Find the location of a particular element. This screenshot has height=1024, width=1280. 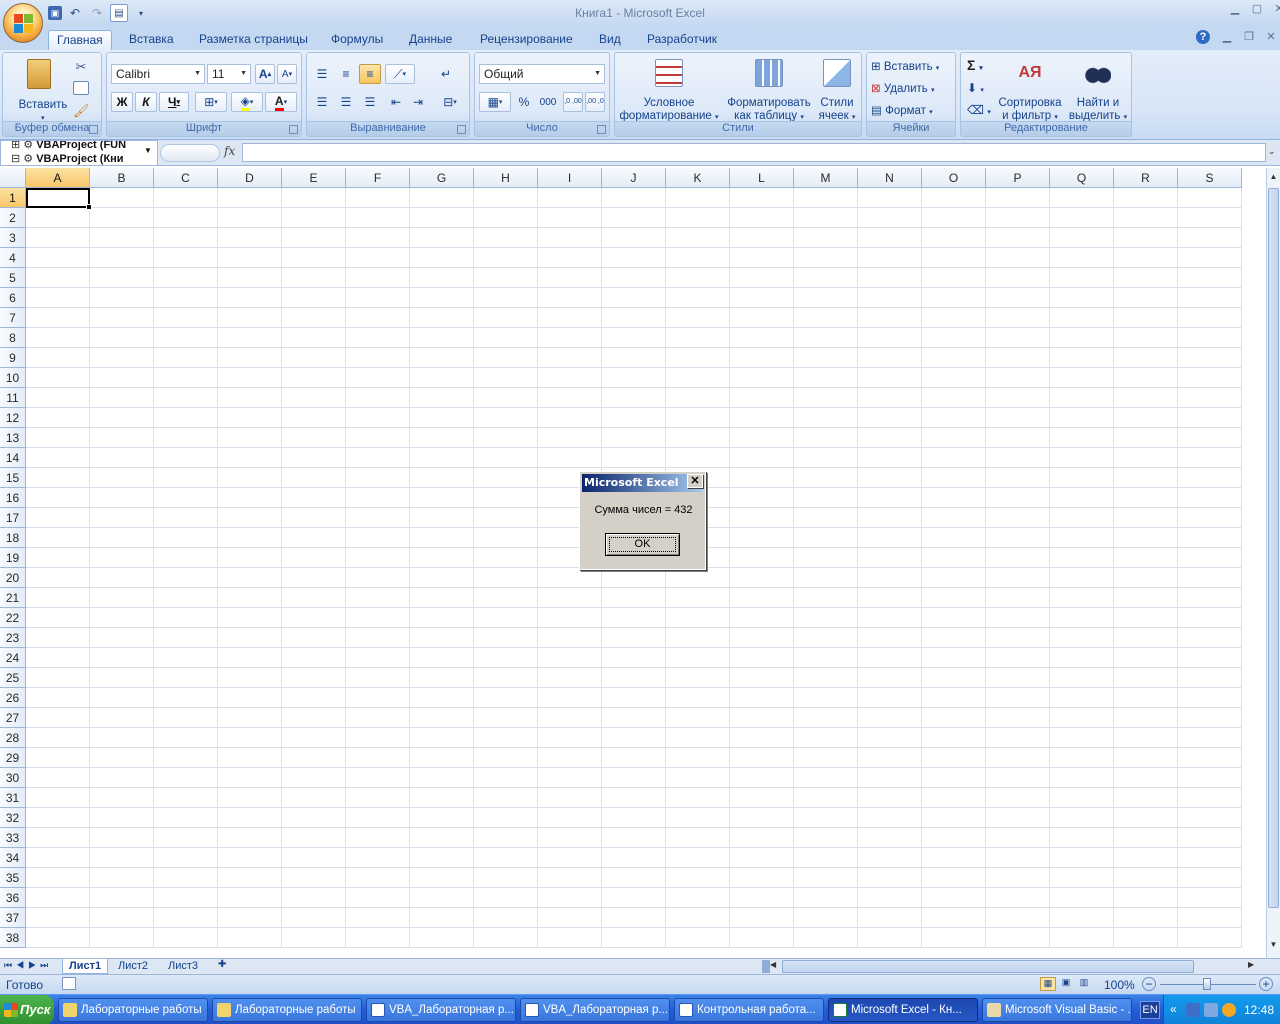

format-cells-button: ▤ Формат ▾ is located at coordinates (902, 110).